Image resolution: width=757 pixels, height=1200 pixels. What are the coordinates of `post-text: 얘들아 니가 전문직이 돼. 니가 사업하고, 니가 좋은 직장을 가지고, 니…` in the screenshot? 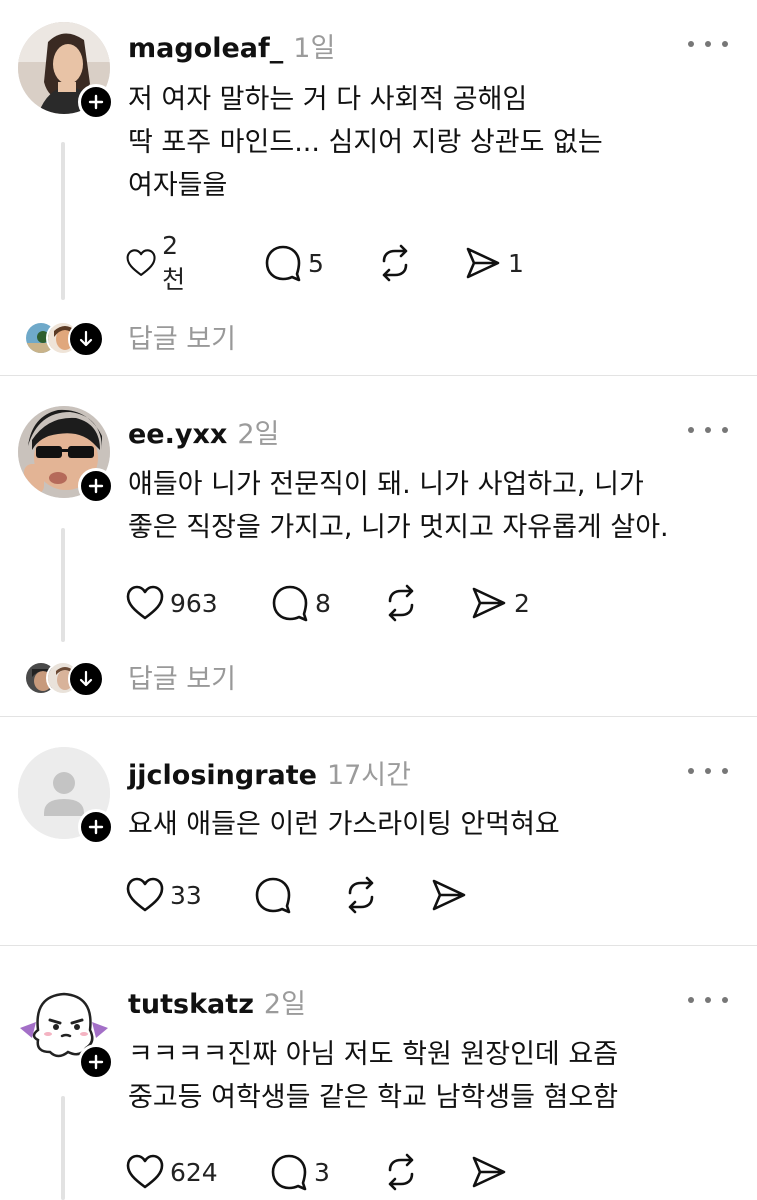 It's located at (433, 506).